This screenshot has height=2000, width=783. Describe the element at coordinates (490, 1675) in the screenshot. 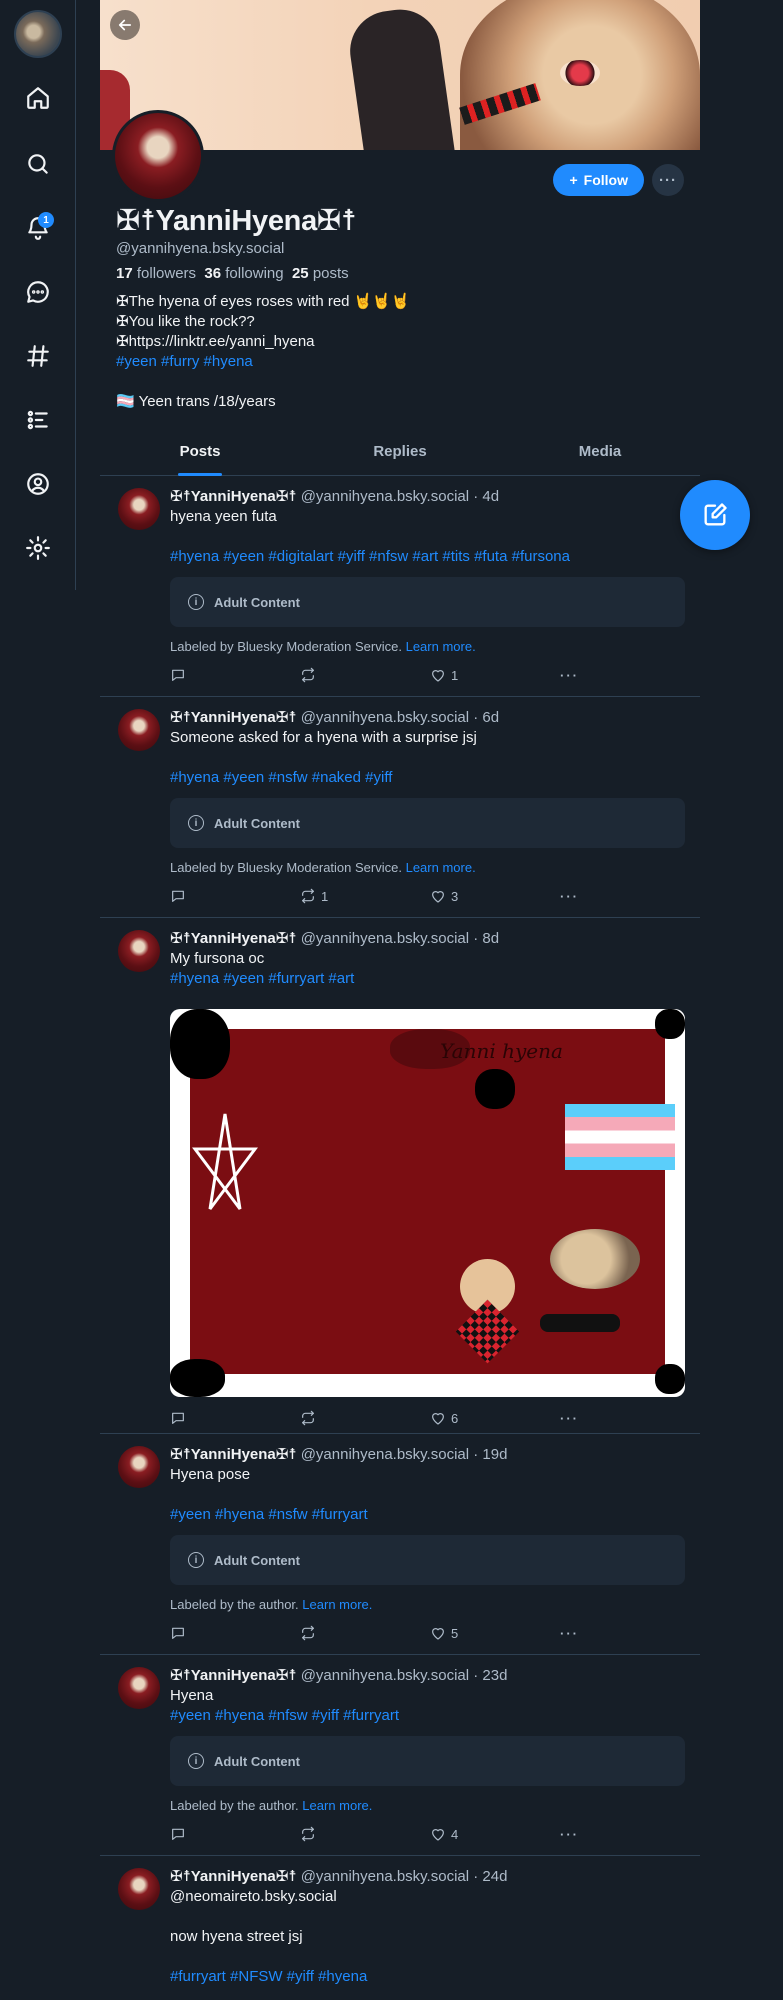

I see `post-timestamp: · 23d` at that location.